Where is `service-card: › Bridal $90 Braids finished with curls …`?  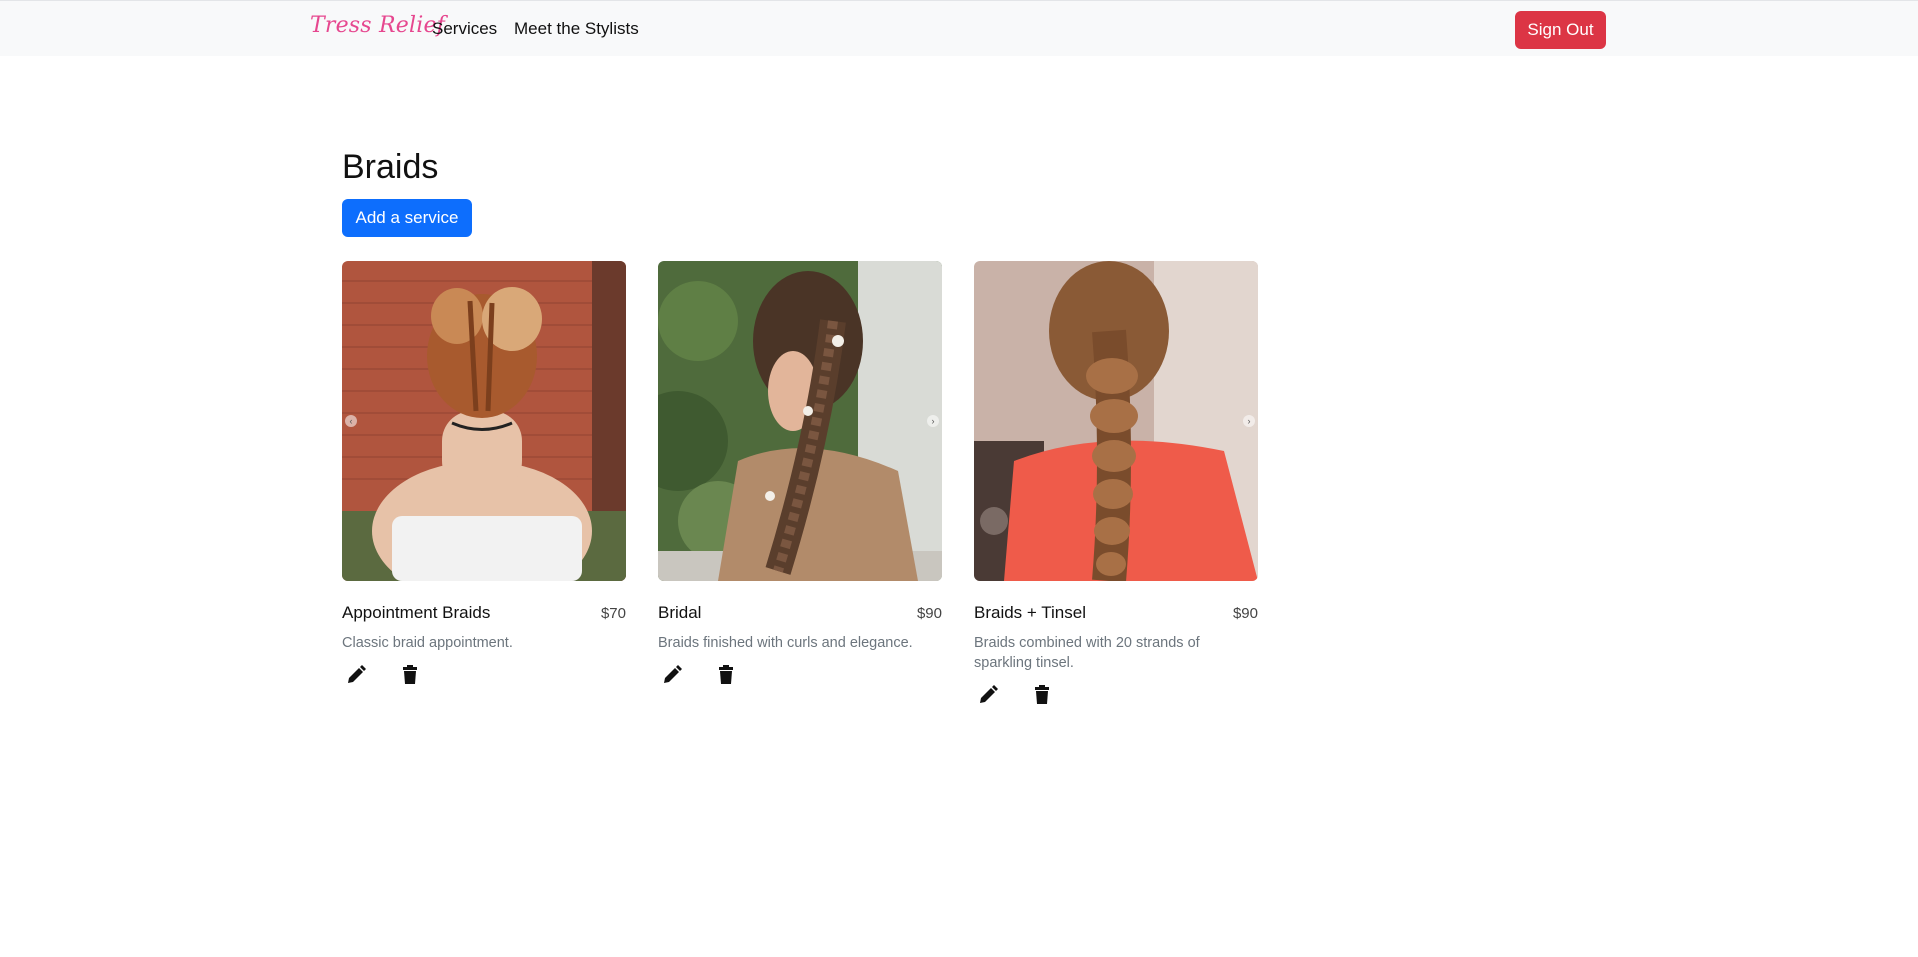
service-card: › Bridal $90 Braids finished with curls … is located at coordinates (800, 474).